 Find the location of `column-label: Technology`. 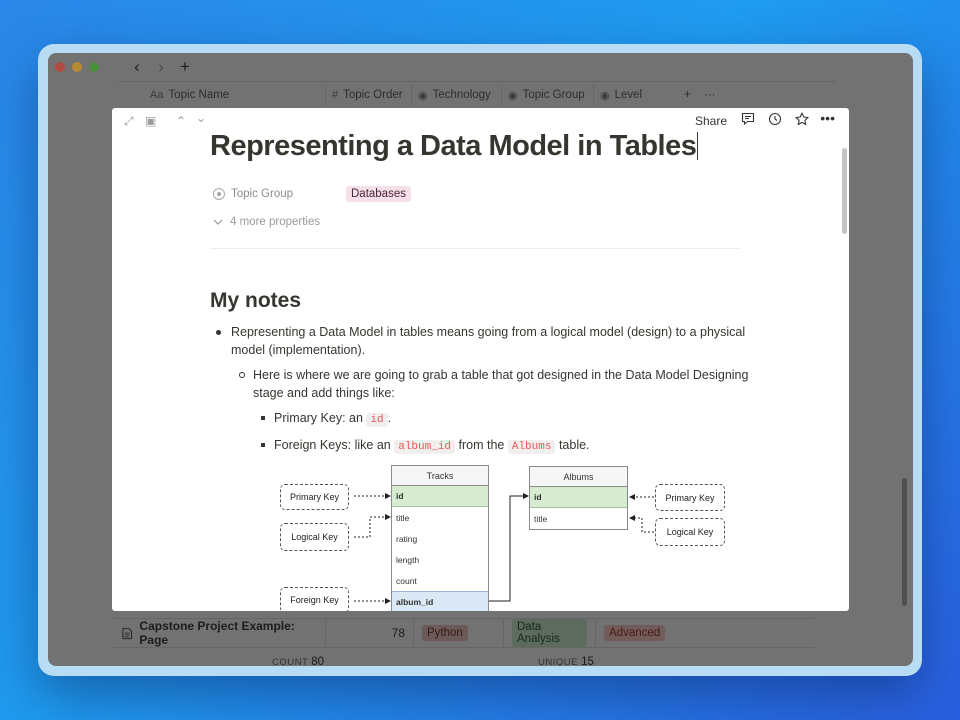

column-label: Technology is located at coordinates (461, 95).